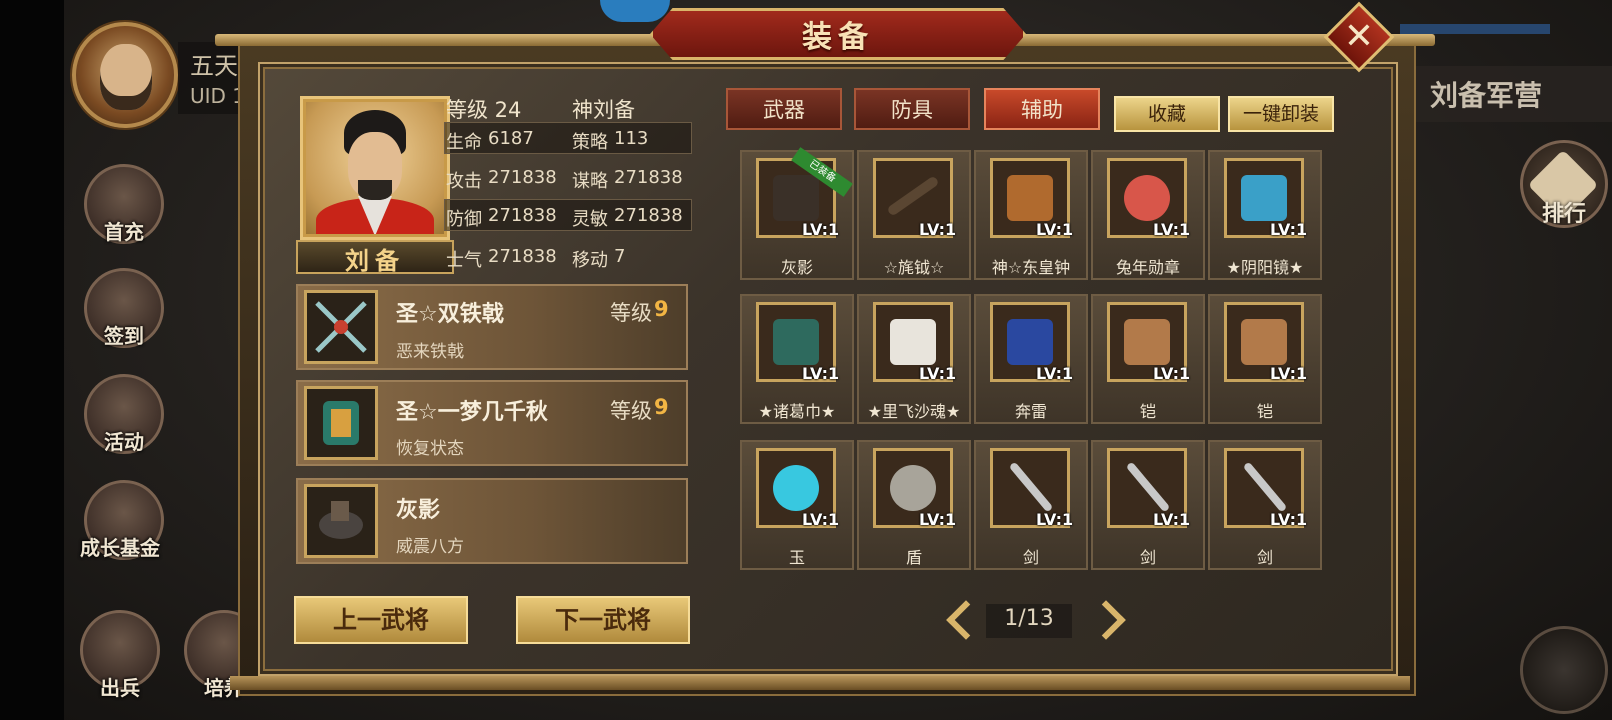 This screenshot has width=1612, height=720. What do you see at coordinates (1281, 114) in the screenshot?
I see `unequip-all-button: 一键卸装` at bounding box center [1281, 114].